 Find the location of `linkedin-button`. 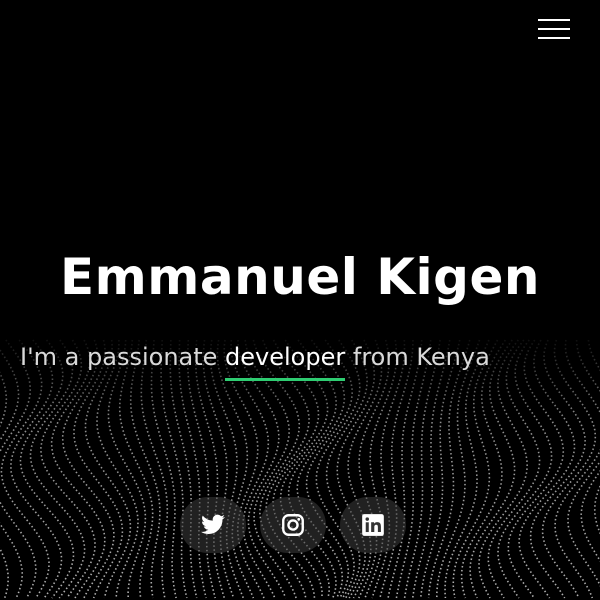

linkedin-button is located at coordinates (373, 525).